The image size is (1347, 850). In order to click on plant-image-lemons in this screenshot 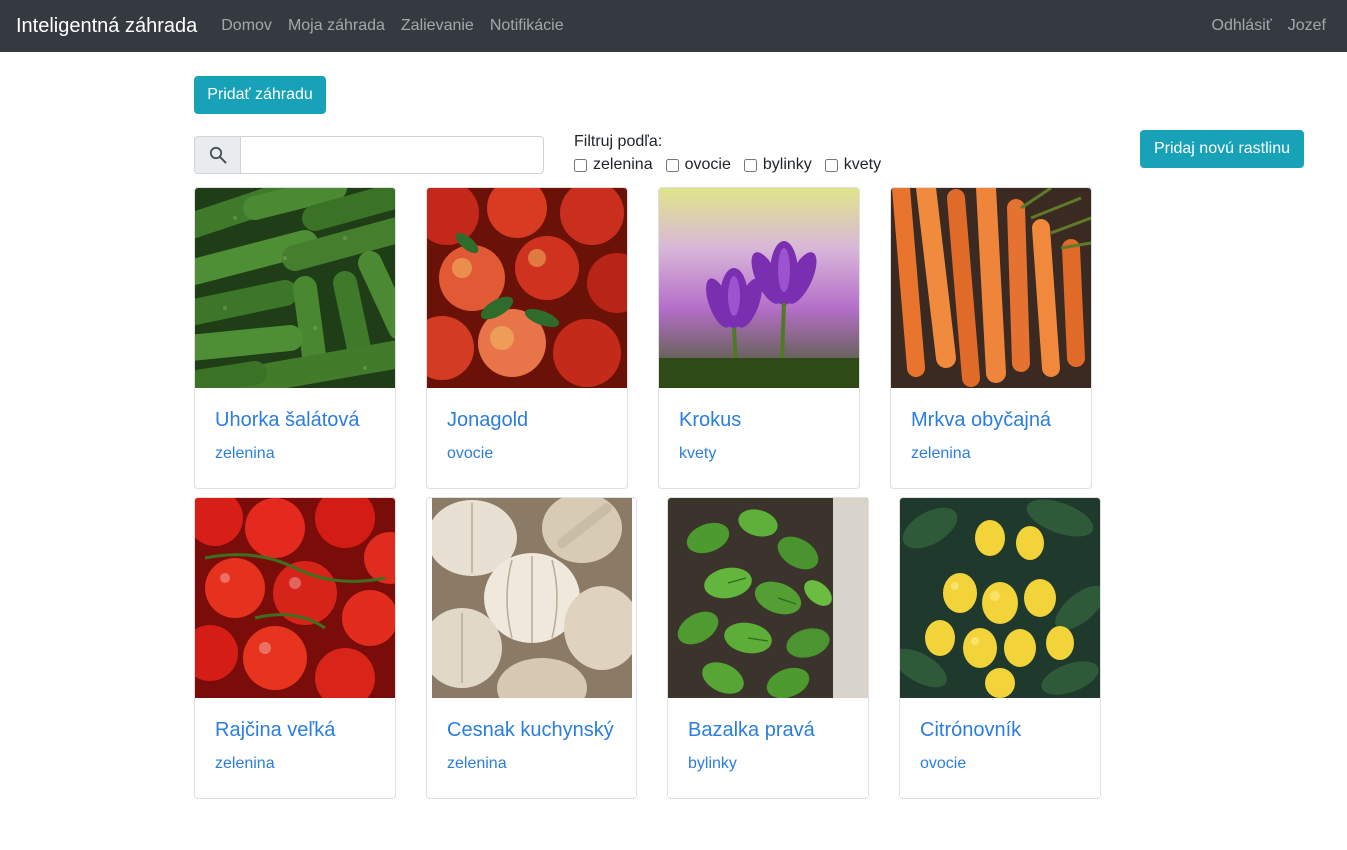, I will do `click(1000, 598)`.